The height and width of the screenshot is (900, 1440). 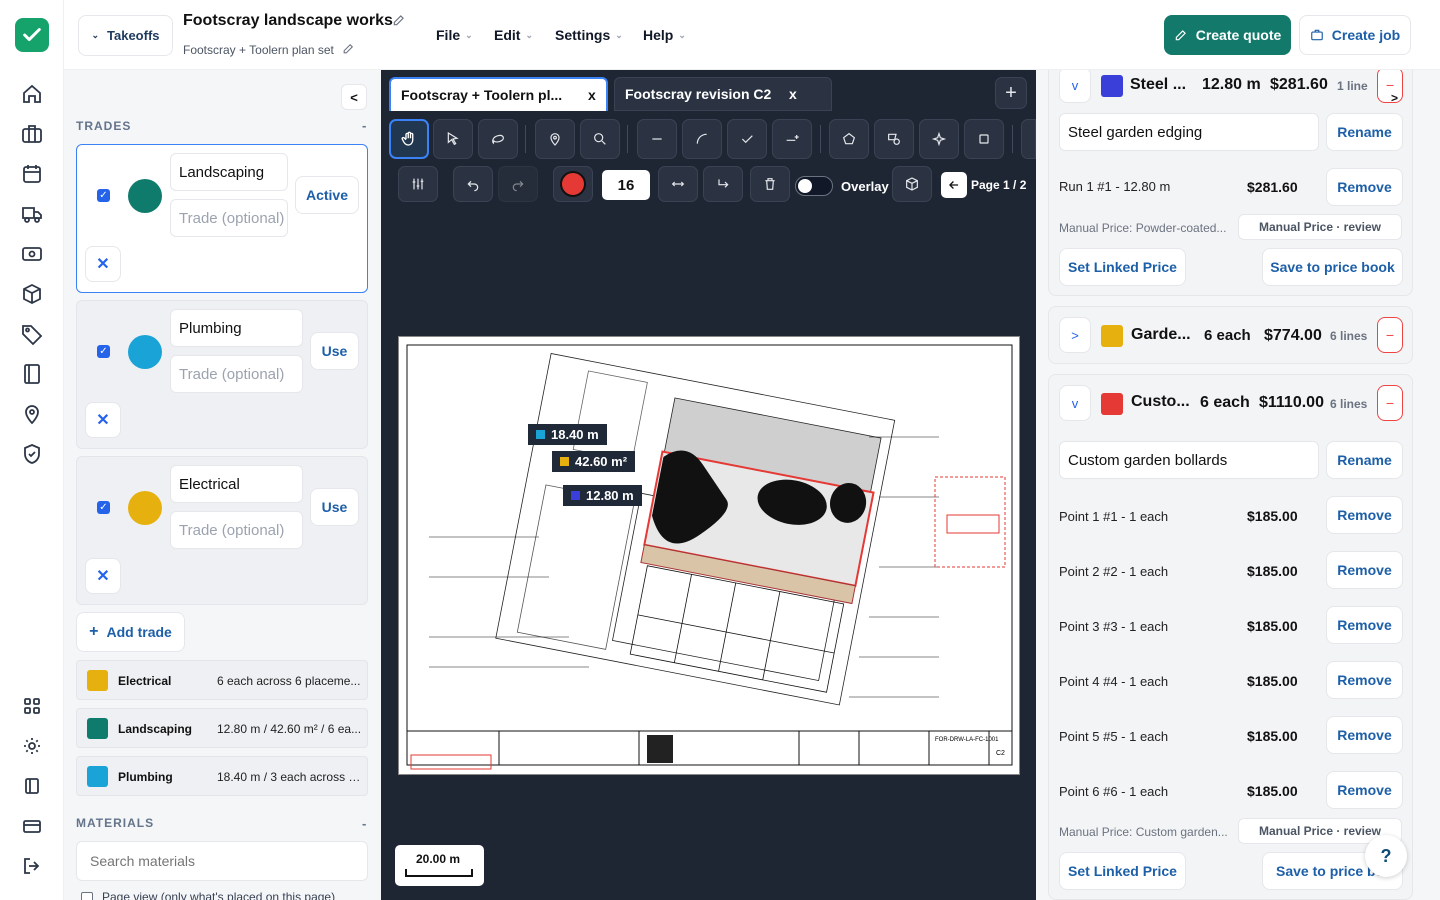 I want to click on truck-icon, so click(x=32, y=214).